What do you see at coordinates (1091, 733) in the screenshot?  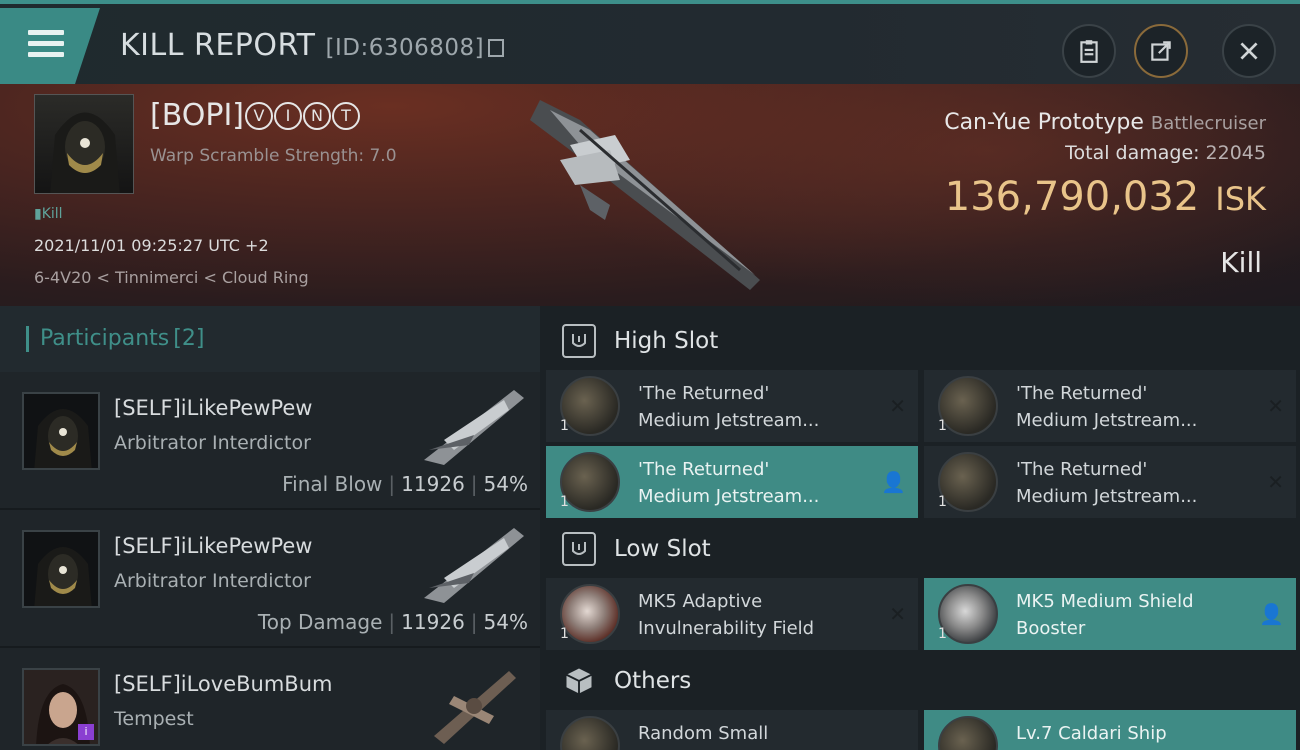 I see `item-name: Lv.7 Caldari Ship` at bounding box center [1091, 733].